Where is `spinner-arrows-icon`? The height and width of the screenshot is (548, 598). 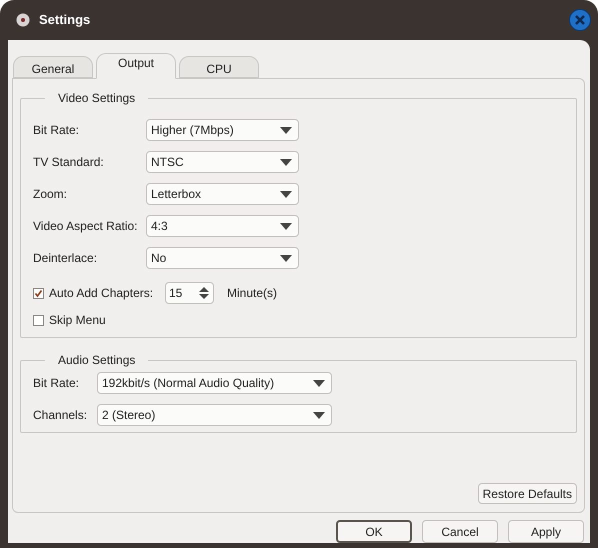
spinner-arrows-icon is located at coordinates (204, 293).